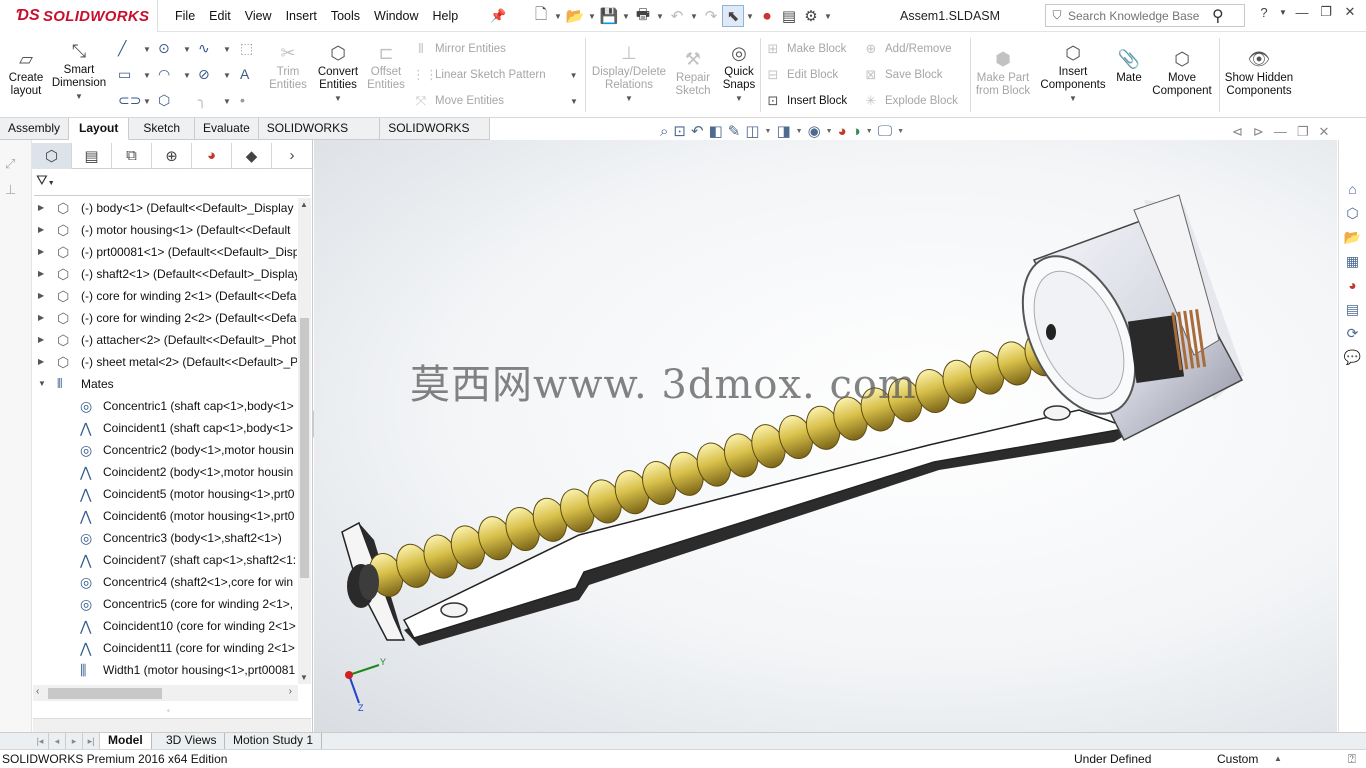  I want to click on tab-motion-study: Motion Study 1, so click(274, 741).